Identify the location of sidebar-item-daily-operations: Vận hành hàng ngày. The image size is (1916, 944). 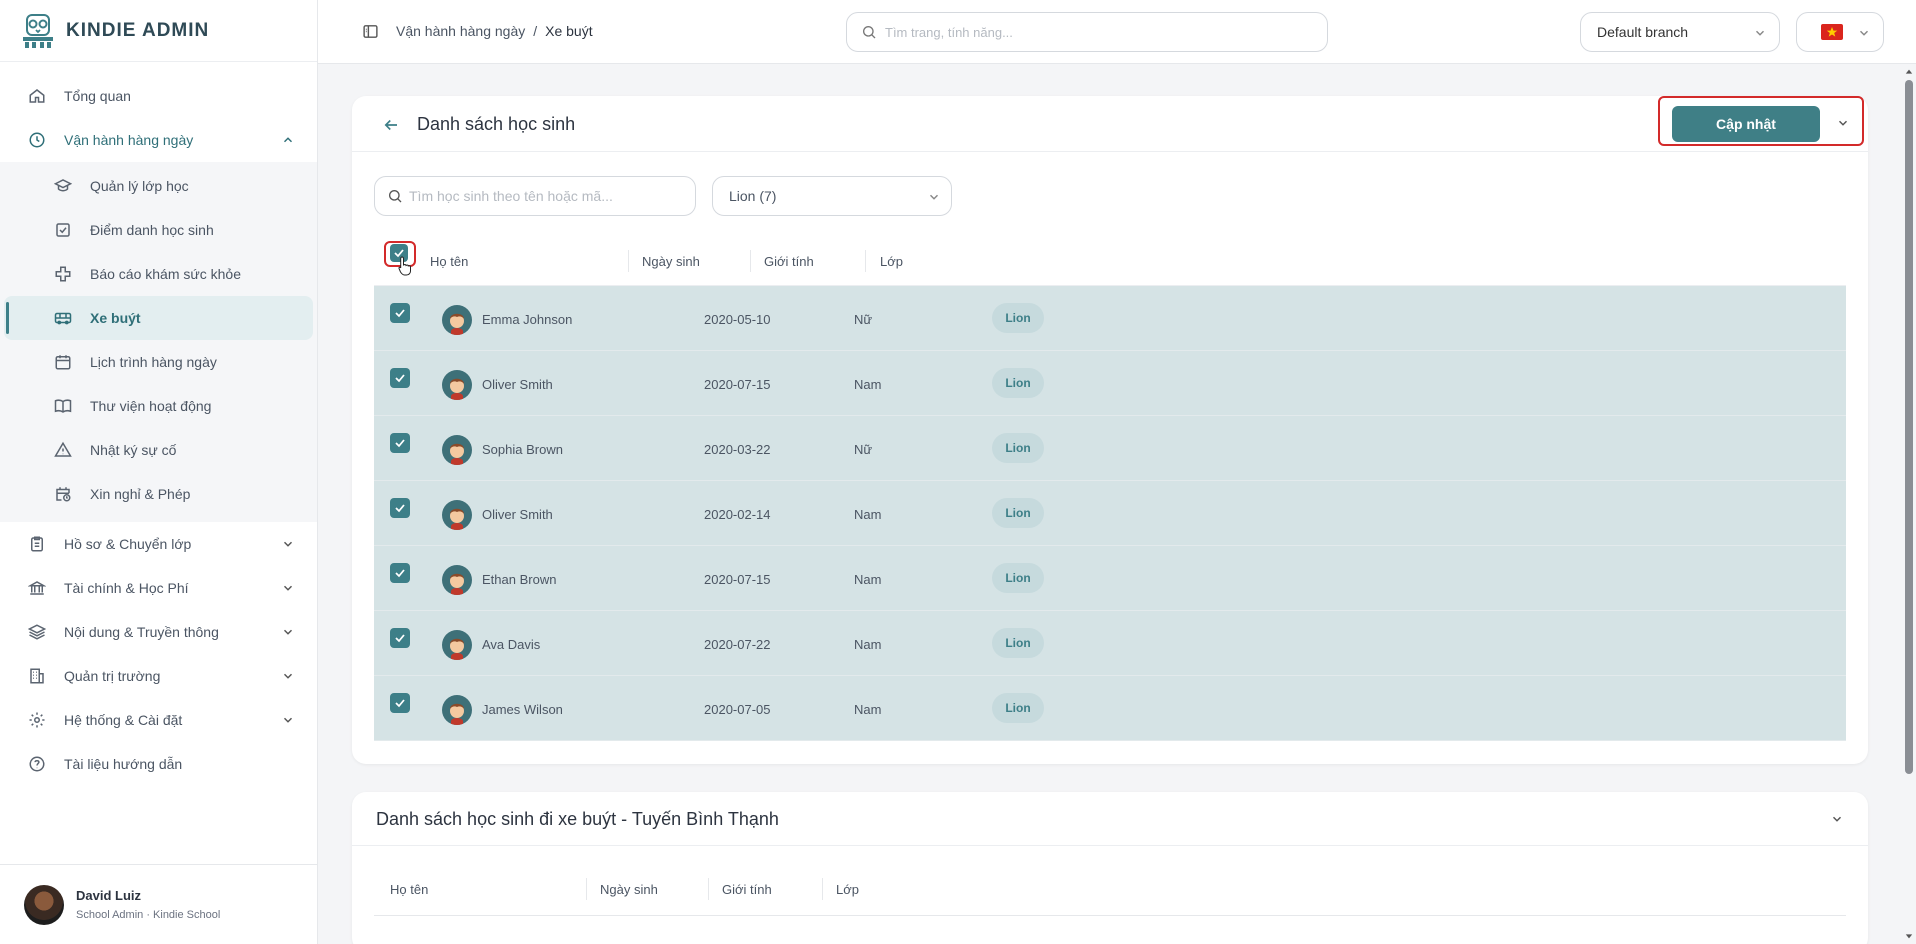
(158, 140).